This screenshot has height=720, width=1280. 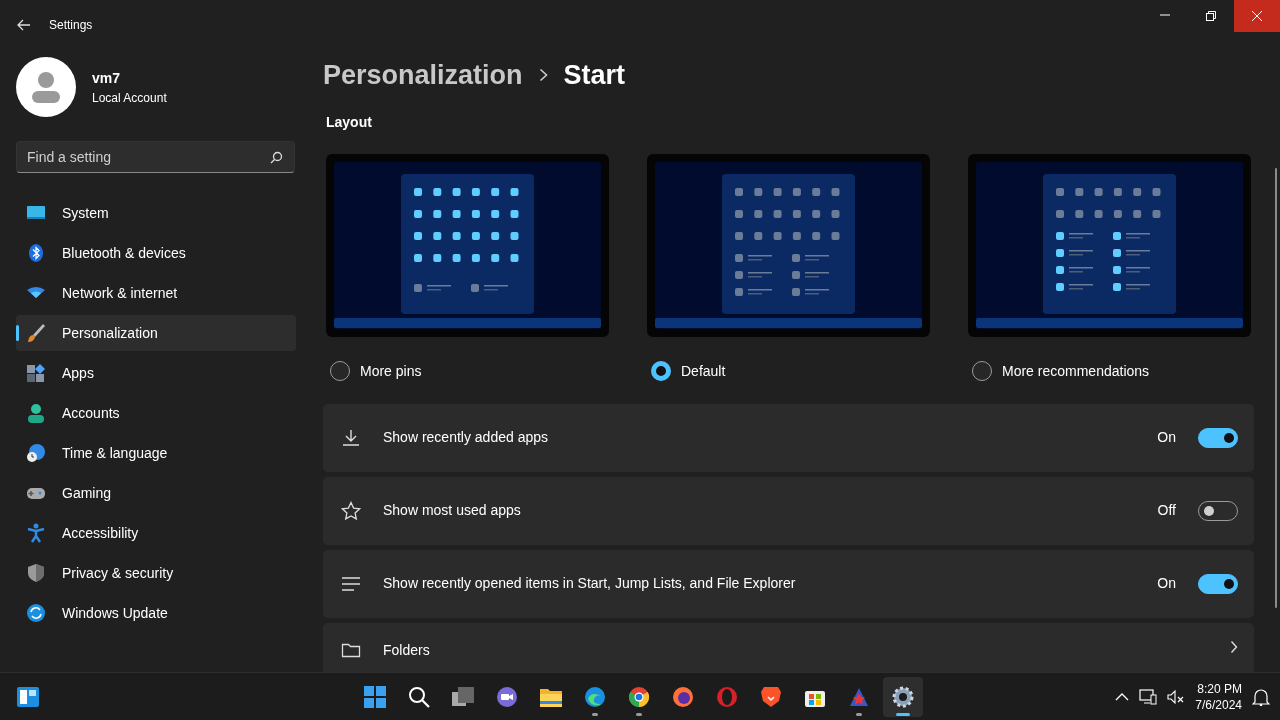 I want to click on search-field: Find a setting, so click(x=155, y=157).